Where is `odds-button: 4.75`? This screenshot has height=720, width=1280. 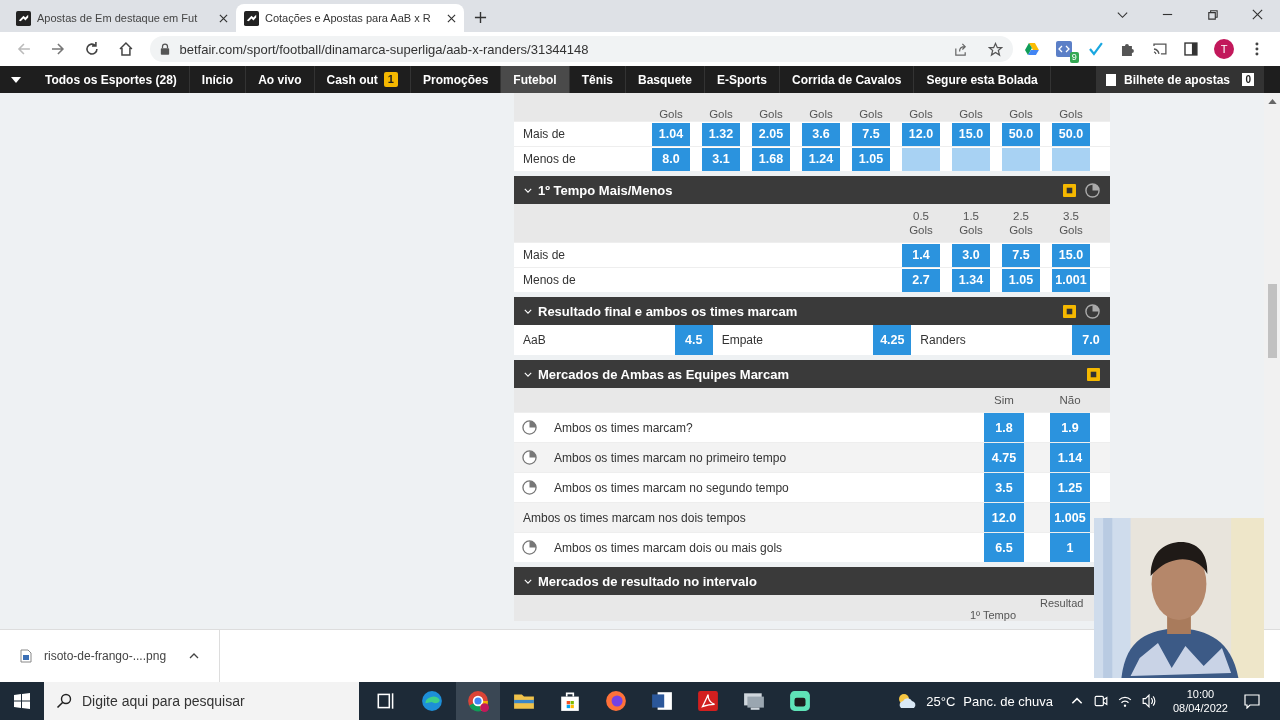 odds-button: 4.75 is located at coordinates (1004, 457).